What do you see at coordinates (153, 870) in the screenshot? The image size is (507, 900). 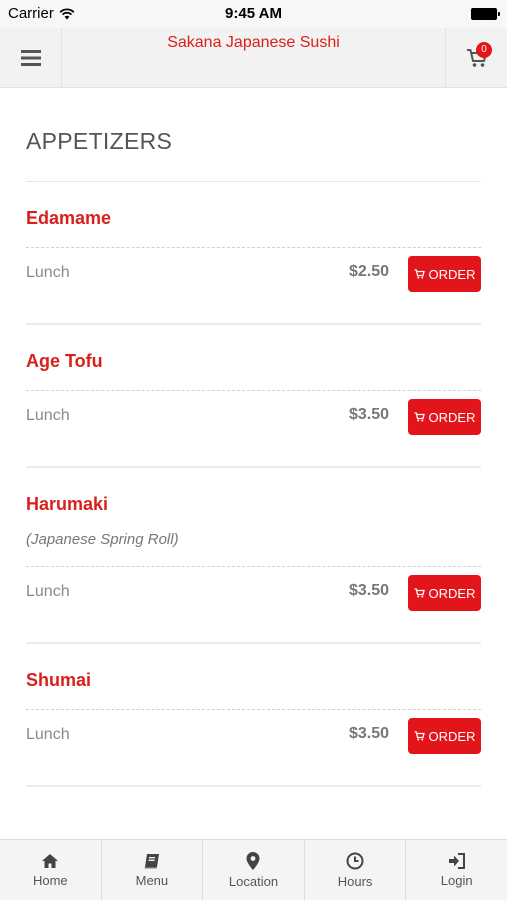 I see `tab-menu: Menu` at bounding box center [153, 870].